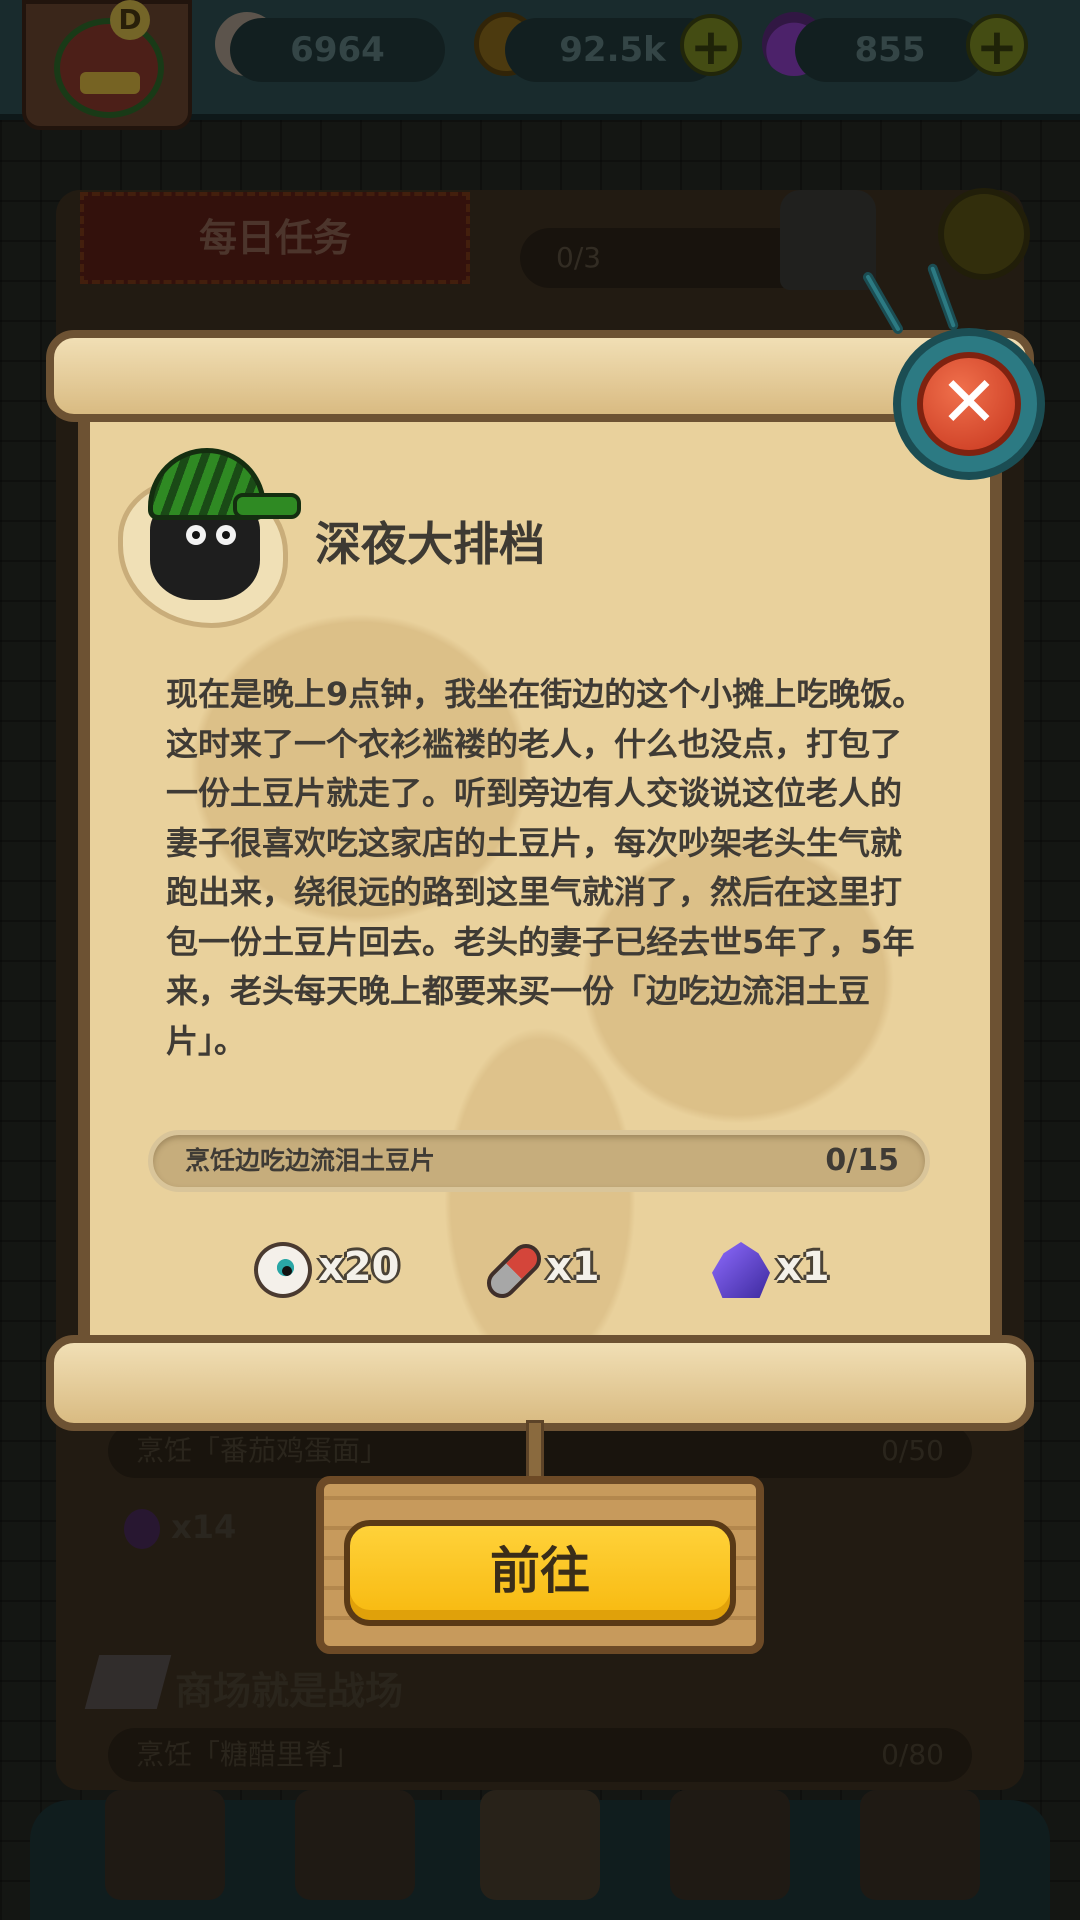  Describe the element at coordinates (539, 1161) in the screenshot. I see `task-progress-bar: 烹饪边吃边流泪土豆片 0/15` at that location.